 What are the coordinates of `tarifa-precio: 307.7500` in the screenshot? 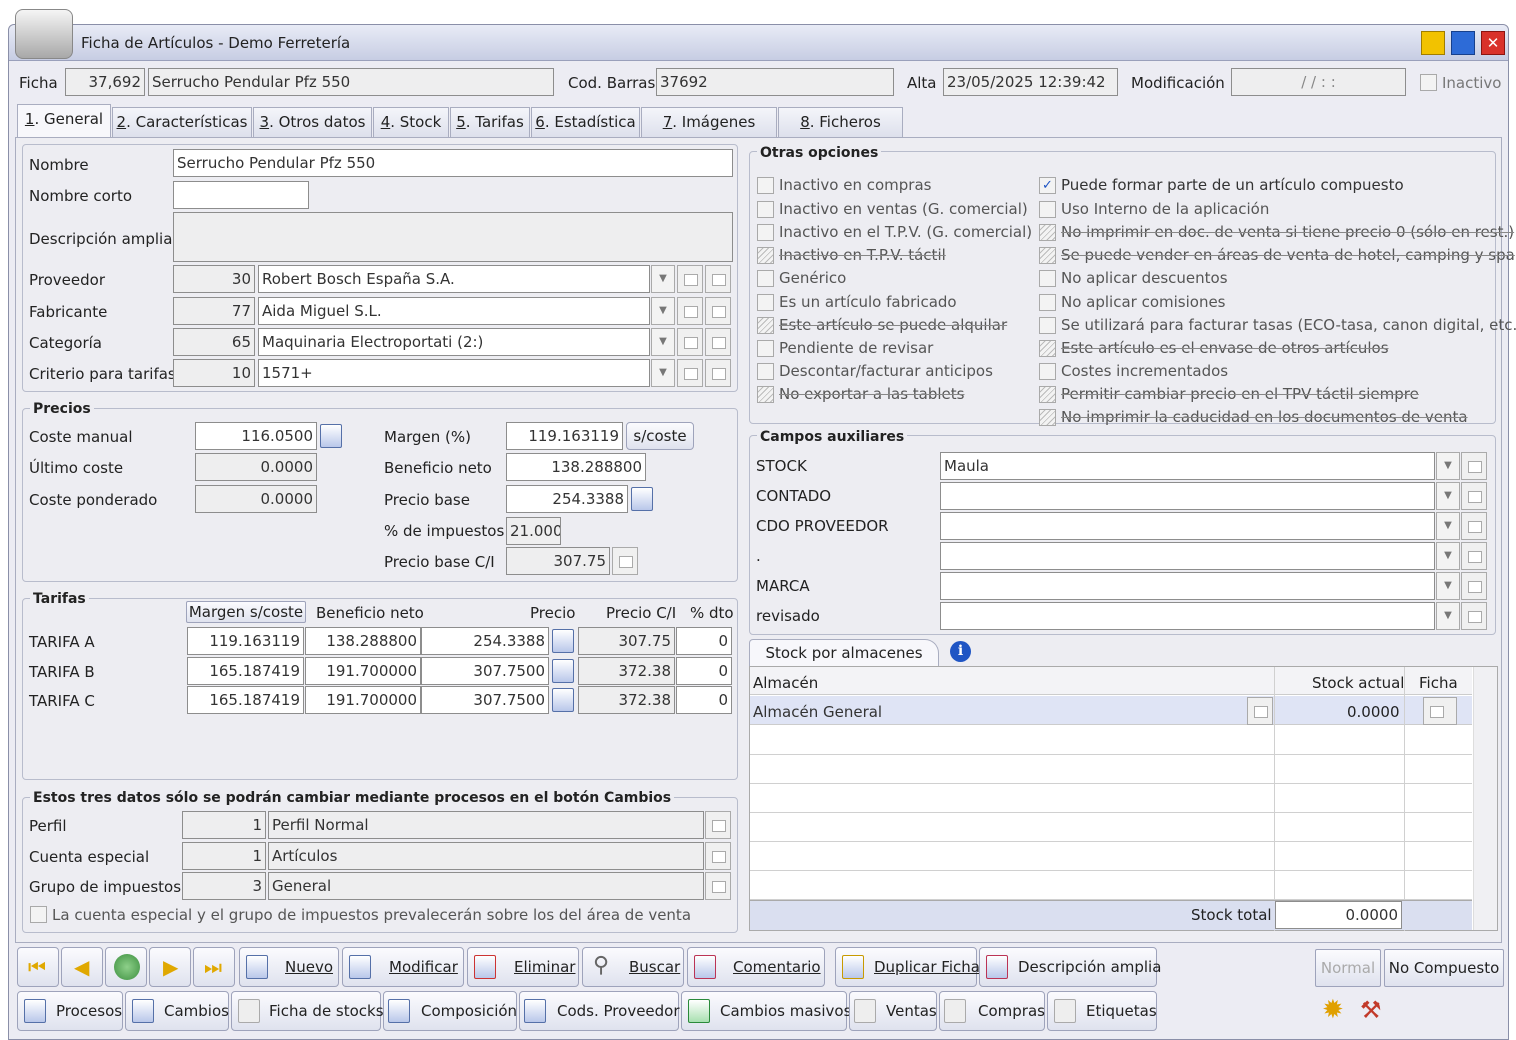 It's located at (485, 700).